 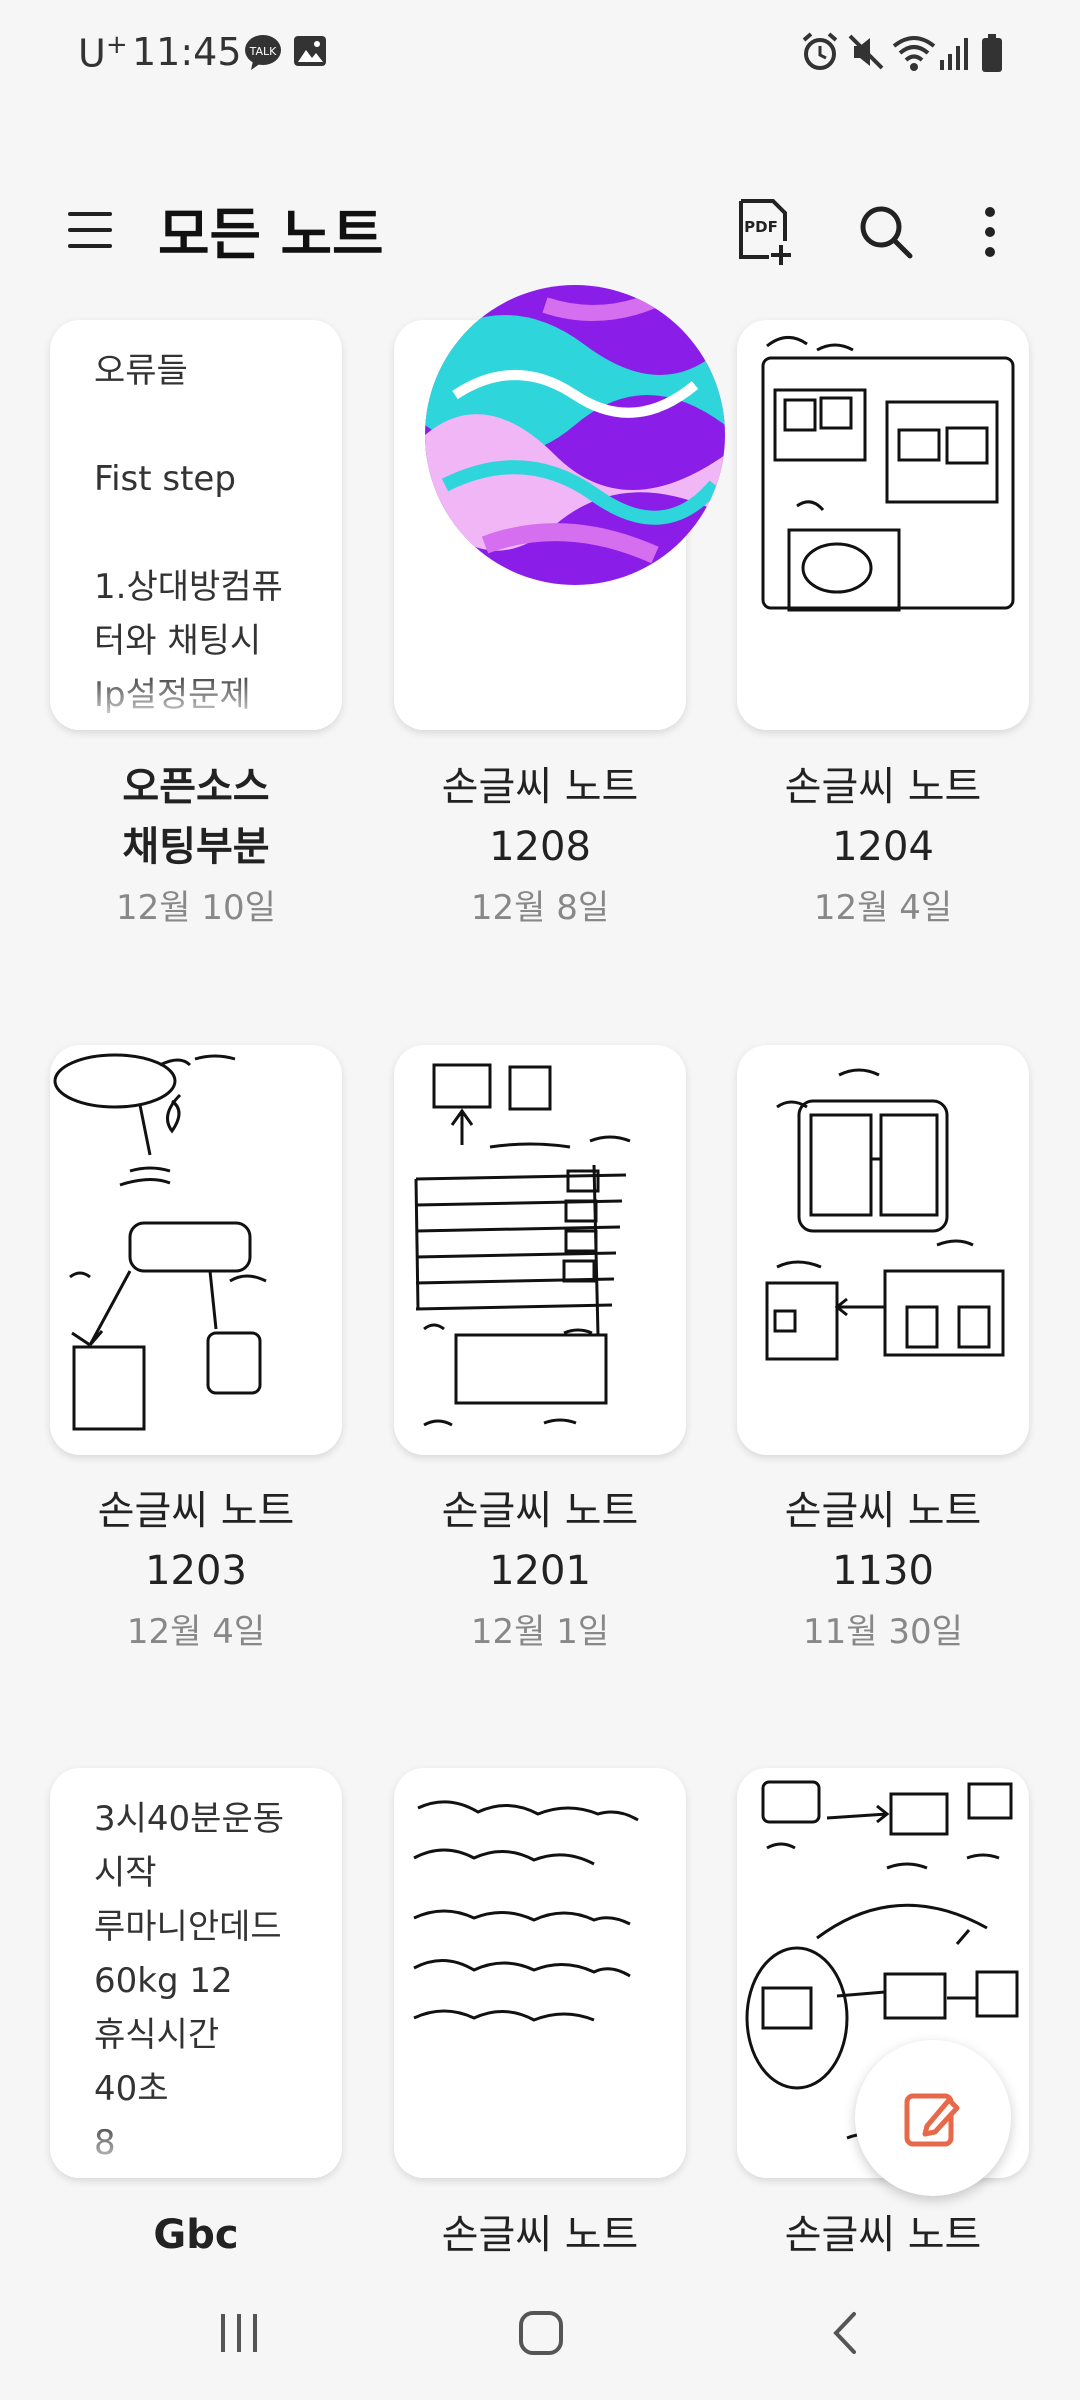 What do you see at coordinates (103, 53) in the screenshot?
I see `carrier-label: U+` at bounding box center [103, 53].